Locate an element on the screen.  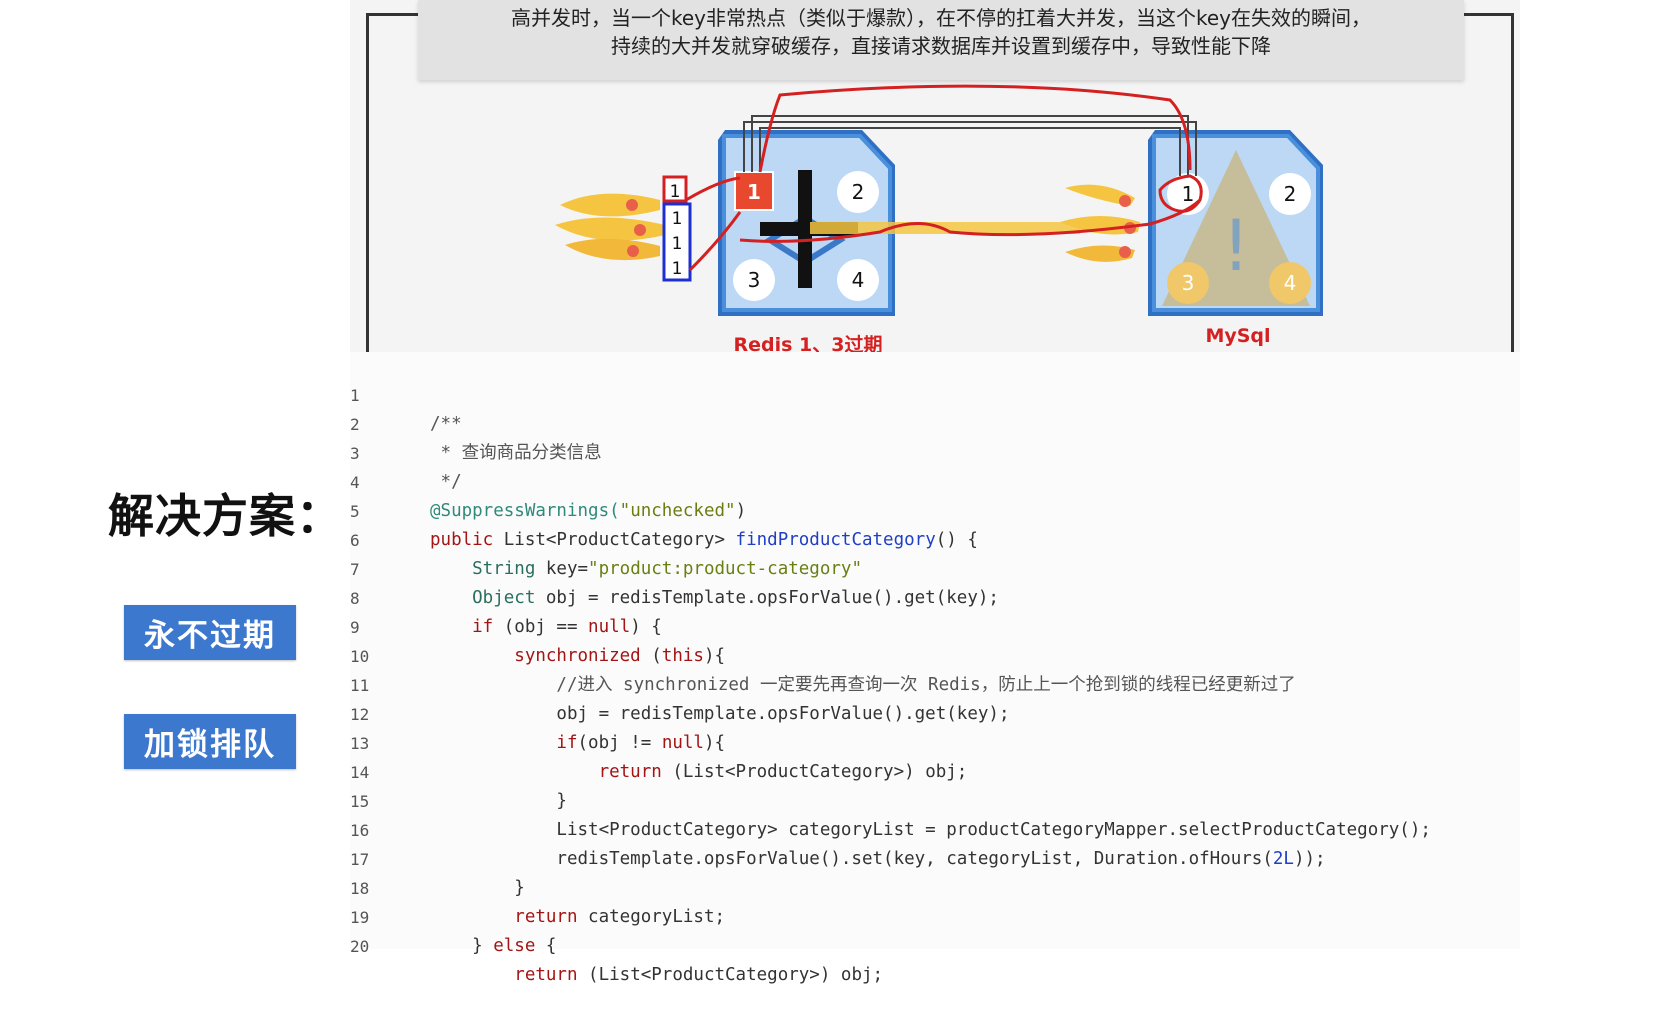
redis-slot: 2 is located at coordinates (858, 192).